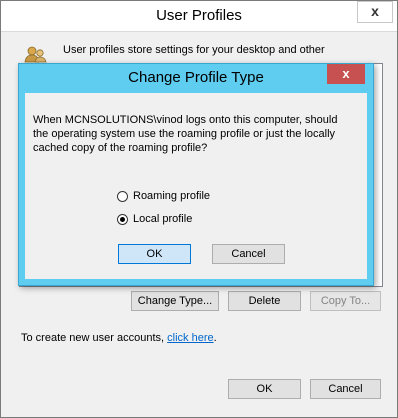  I want to click on local-profile-option: Local profile, so click(154, 219).